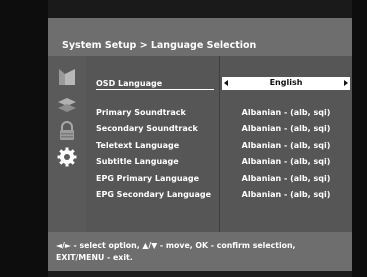  Describe the element at coordinates (67, 131) in the screenshot. I see `lock-icon` at that location.